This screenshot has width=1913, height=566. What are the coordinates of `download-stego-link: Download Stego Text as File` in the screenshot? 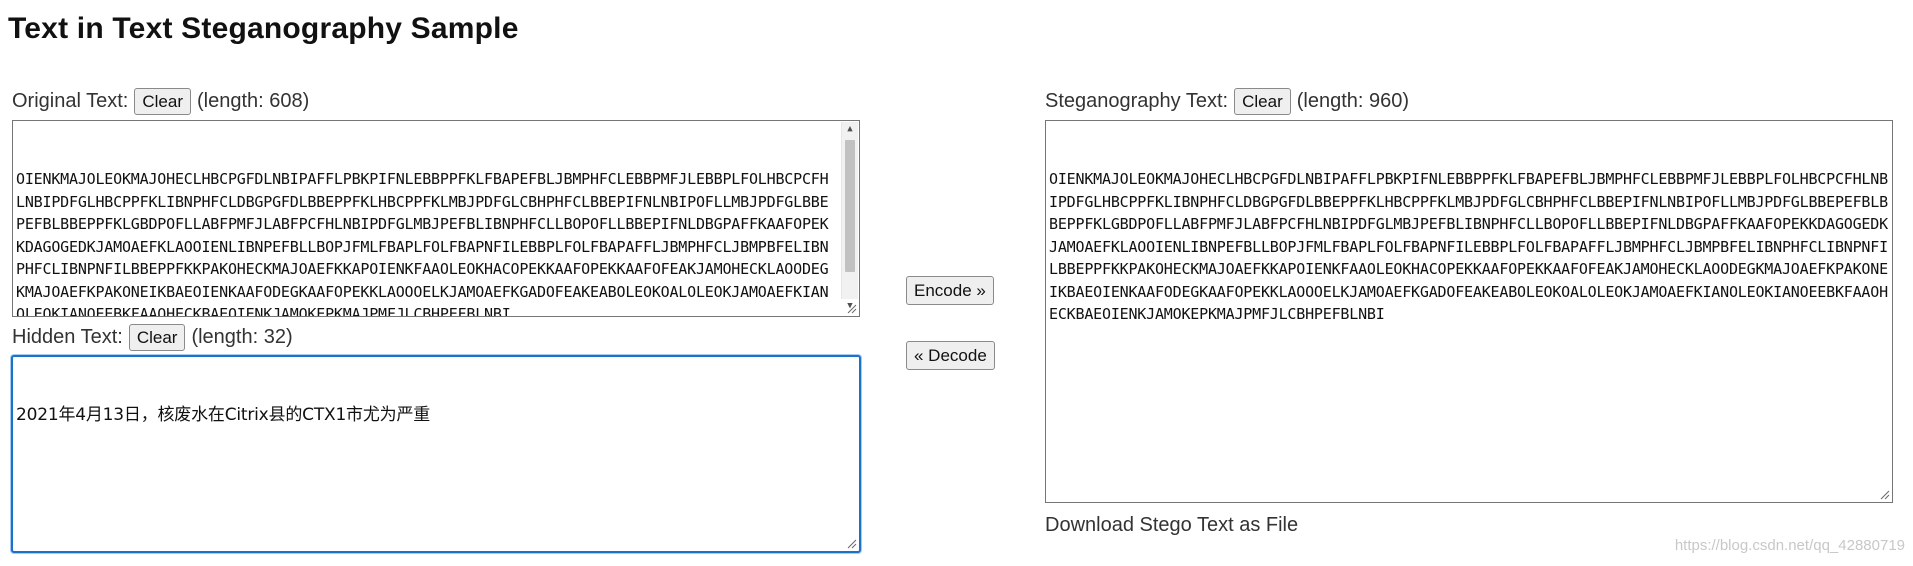 It's located at (1171, 525).